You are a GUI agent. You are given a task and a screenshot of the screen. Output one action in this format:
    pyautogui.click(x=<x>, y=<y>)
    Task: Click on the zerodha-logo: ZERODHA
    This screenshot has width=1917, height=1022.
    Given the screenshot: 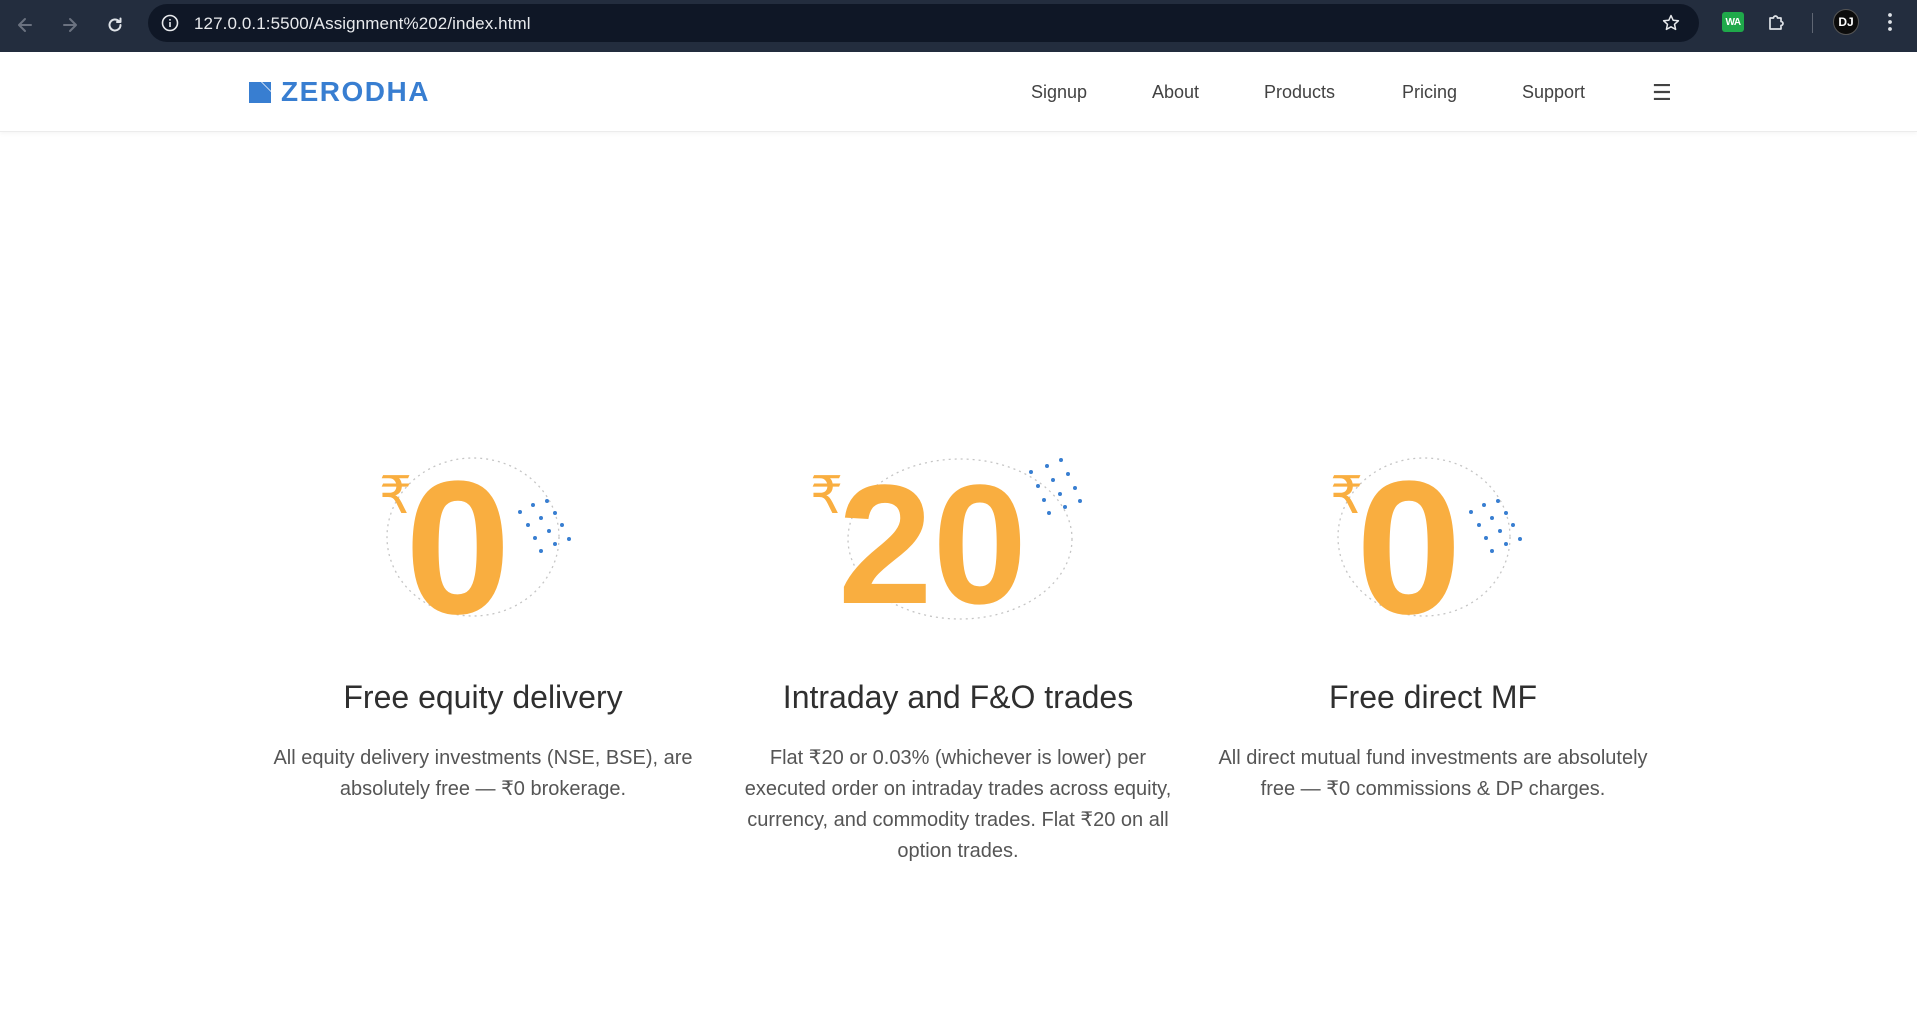 What is the action you would take?
    pyautogui.click(x=339, y=92)
    